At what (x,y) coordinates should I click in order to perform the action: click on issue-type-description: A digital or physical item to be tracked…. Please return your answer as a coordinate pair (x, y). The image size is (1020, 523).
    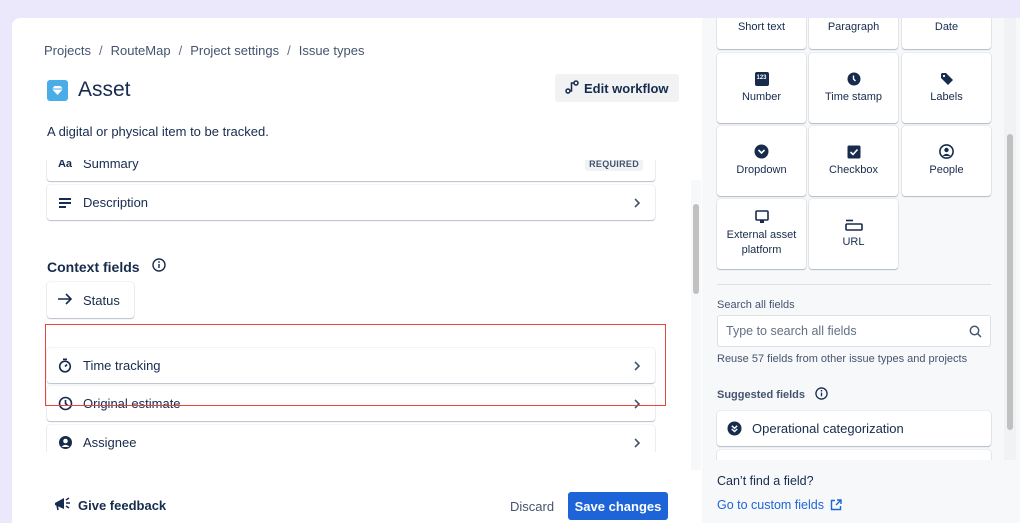
    Looking at the image, I should click on (158, 131).